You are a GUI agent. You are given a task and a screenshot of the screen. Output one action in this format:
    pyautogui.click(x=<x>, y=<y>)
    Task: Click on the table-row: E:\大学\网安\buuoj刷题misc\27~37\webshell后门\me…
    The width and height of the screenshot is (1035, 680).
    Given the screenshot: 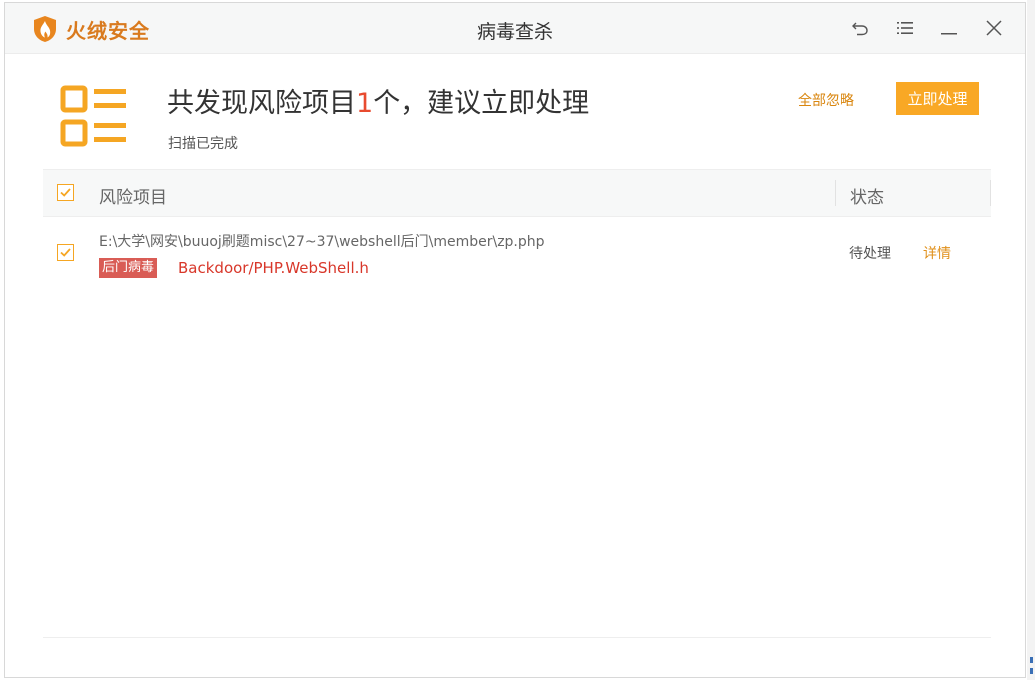 What is the action you would take?
    pyautogui.click(x=517, y=255)
    